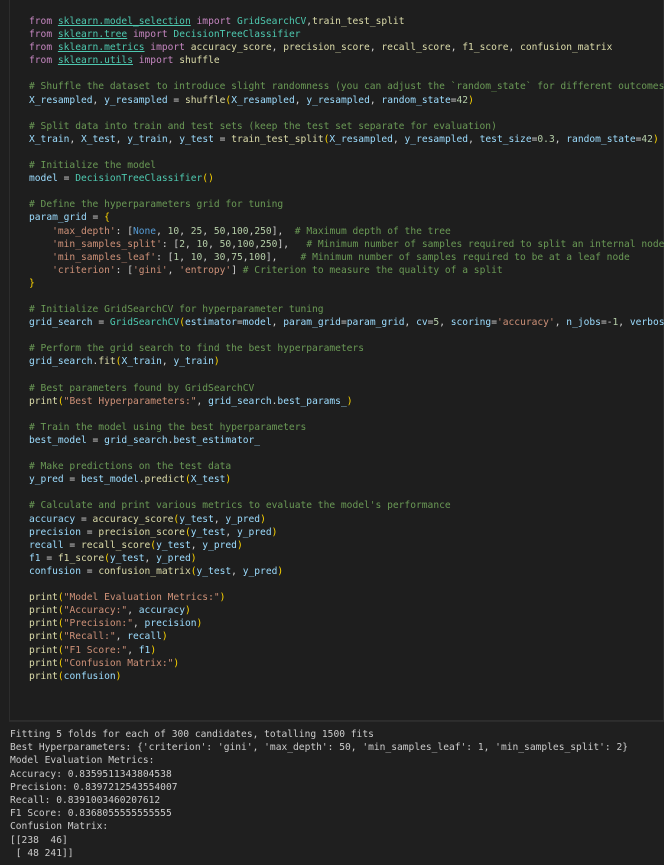  Describe the element at coordinates (107, 244) in the screenshot. I see `code-token: 'min_samples_split'` at that location.